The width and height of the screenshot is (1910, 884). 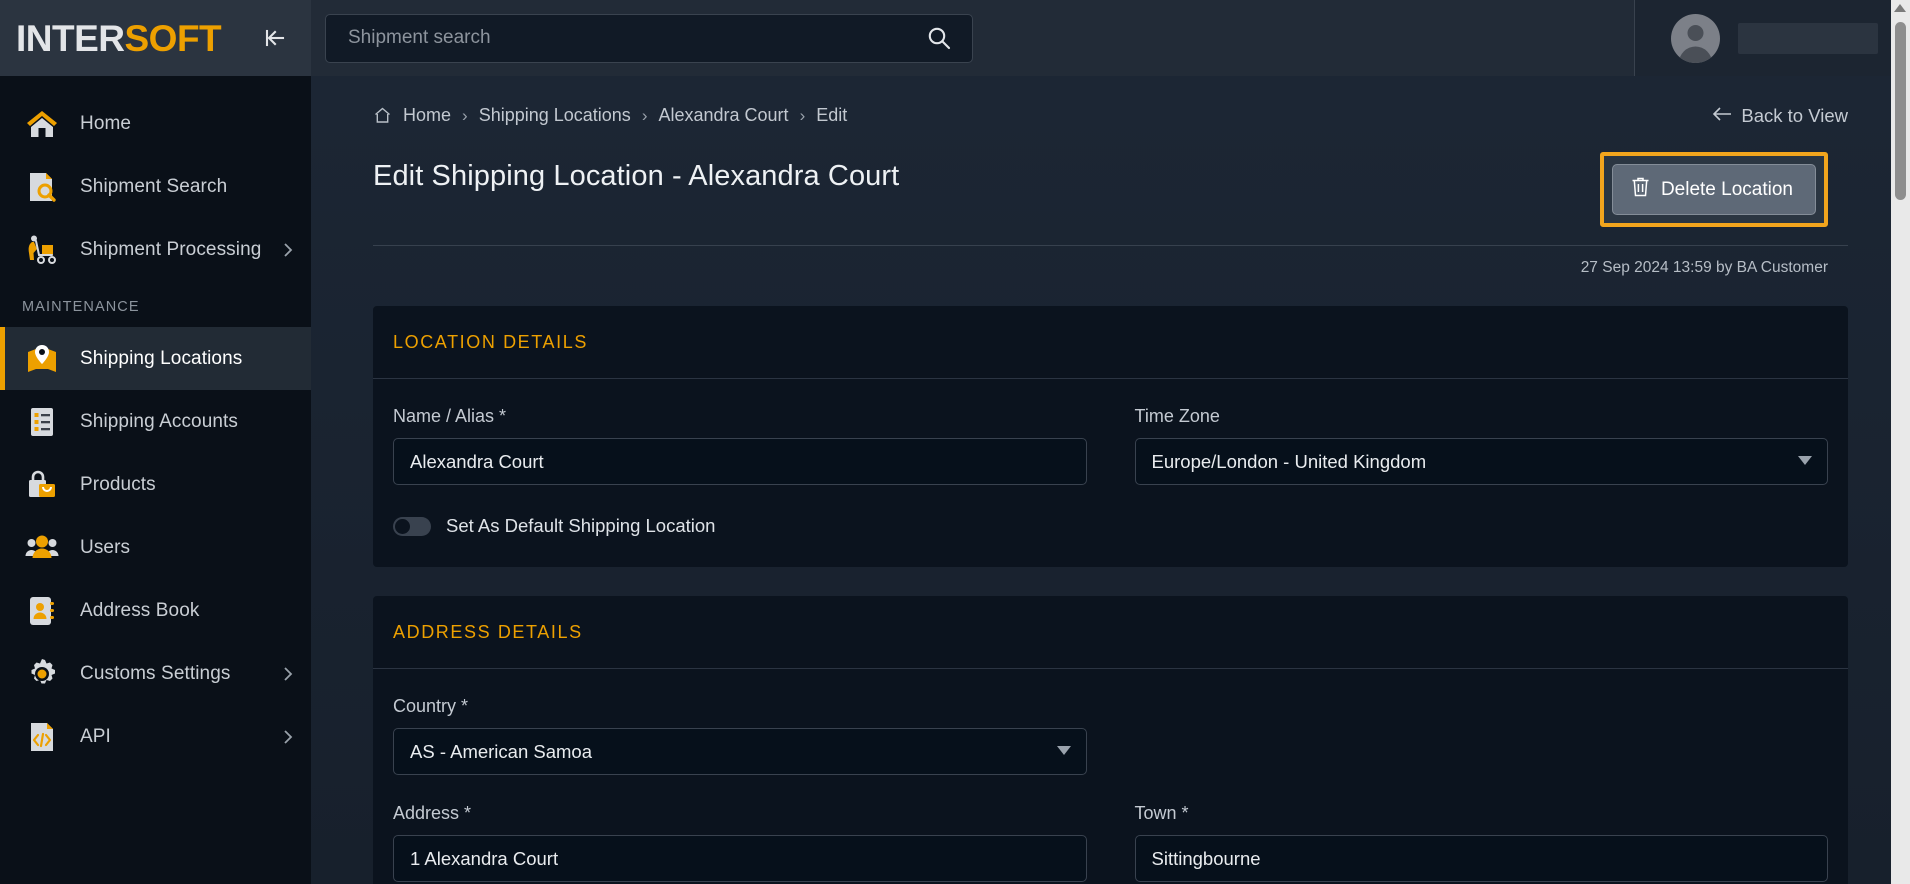 I want to click on address-input, so click(x=740, y=858).